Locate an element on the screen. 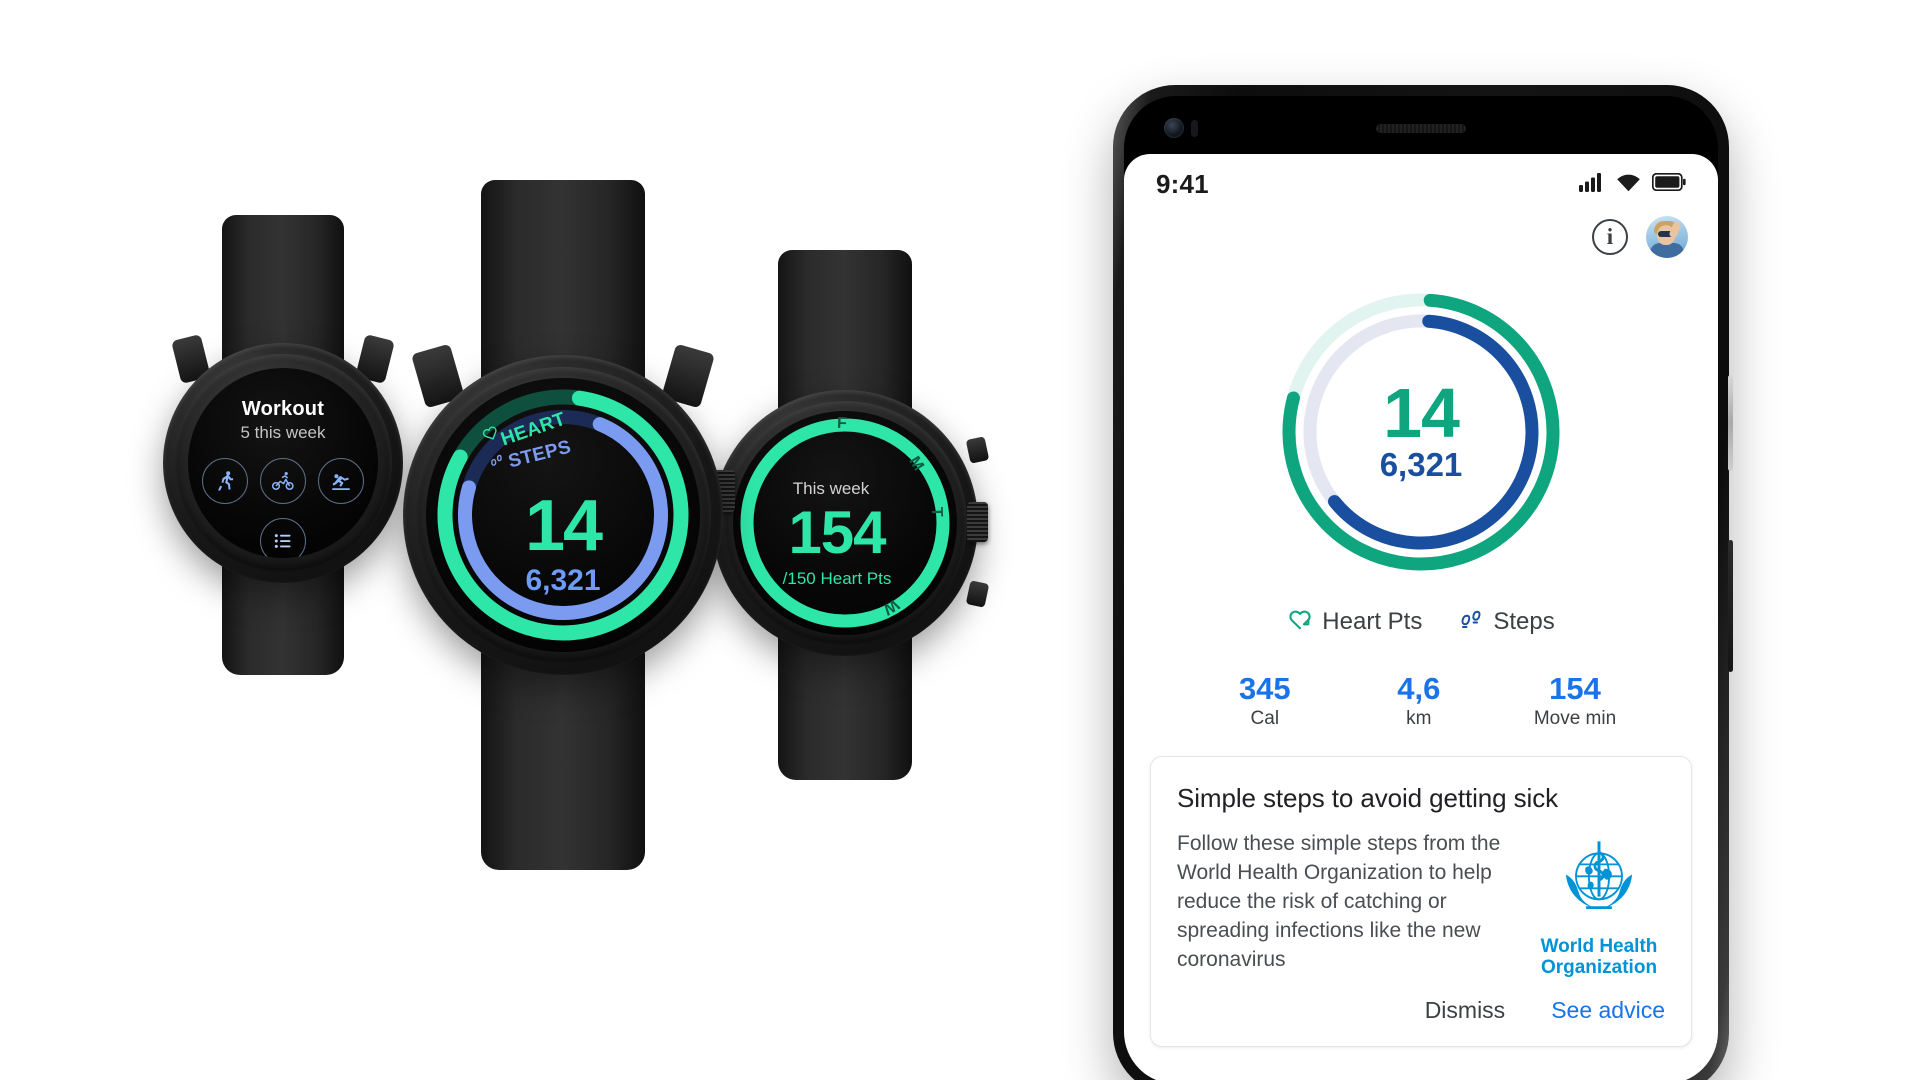 The width and height of the screenshot is (1920, 1080). rowing-icon is located at coordinates (341, 481).